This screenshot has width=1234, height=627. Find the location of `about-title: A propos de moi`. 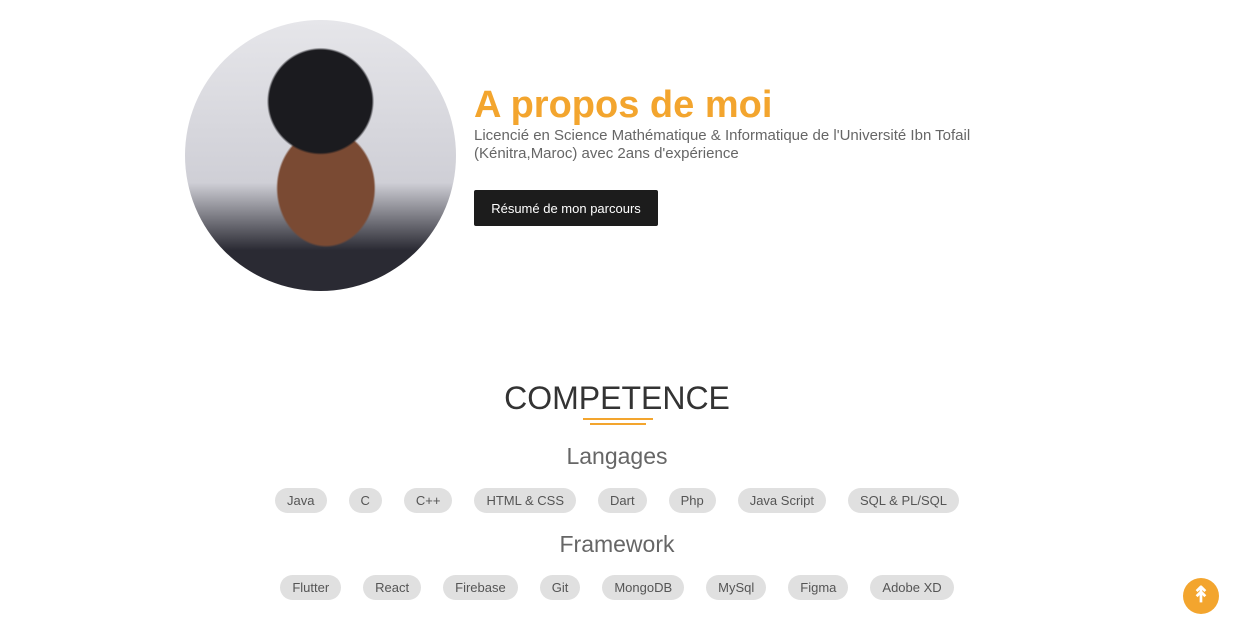

about-title: A propos de moi is located at coordinates (623, 105).